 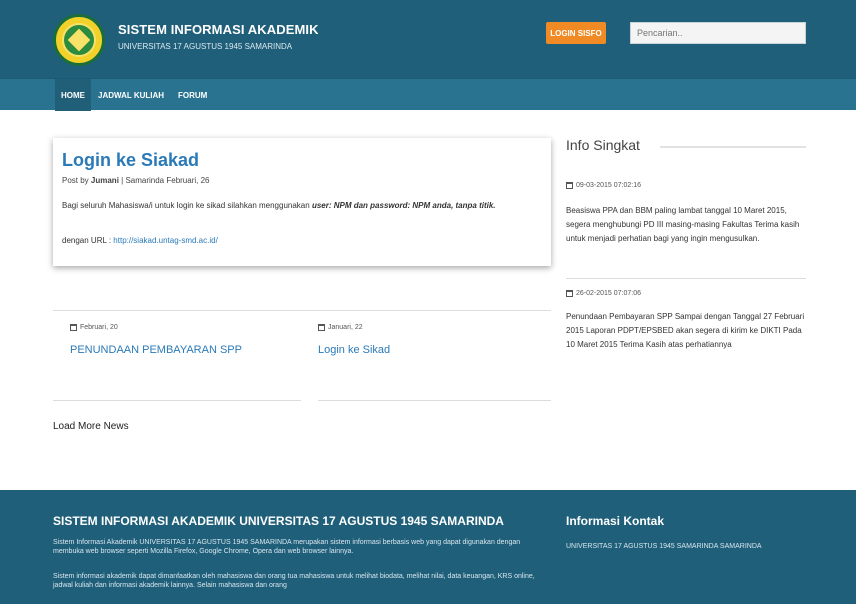 I want to click on nav-item-jadwal-kuliah: JADWAL KULIAH, so click(x=131, y=95).